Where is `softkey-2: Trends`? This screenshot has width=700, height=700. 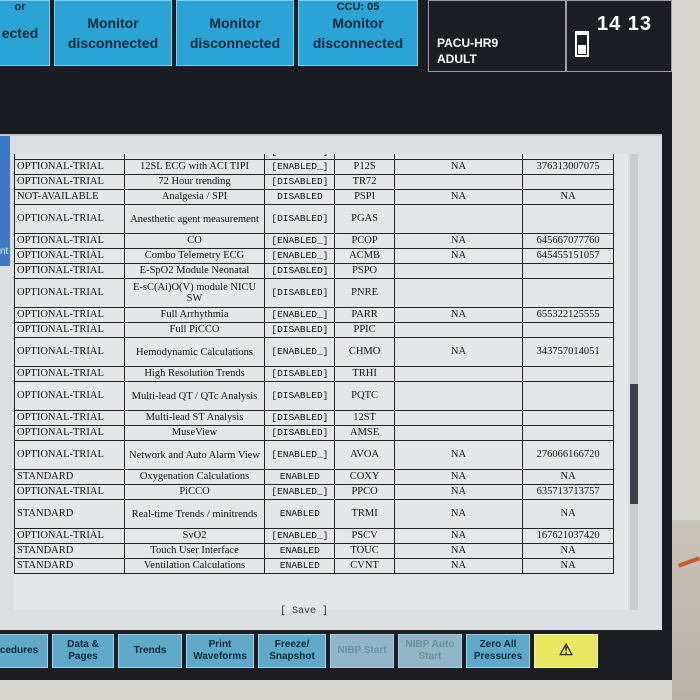
softkey-2: Trends is located at coordinates (150, 651).